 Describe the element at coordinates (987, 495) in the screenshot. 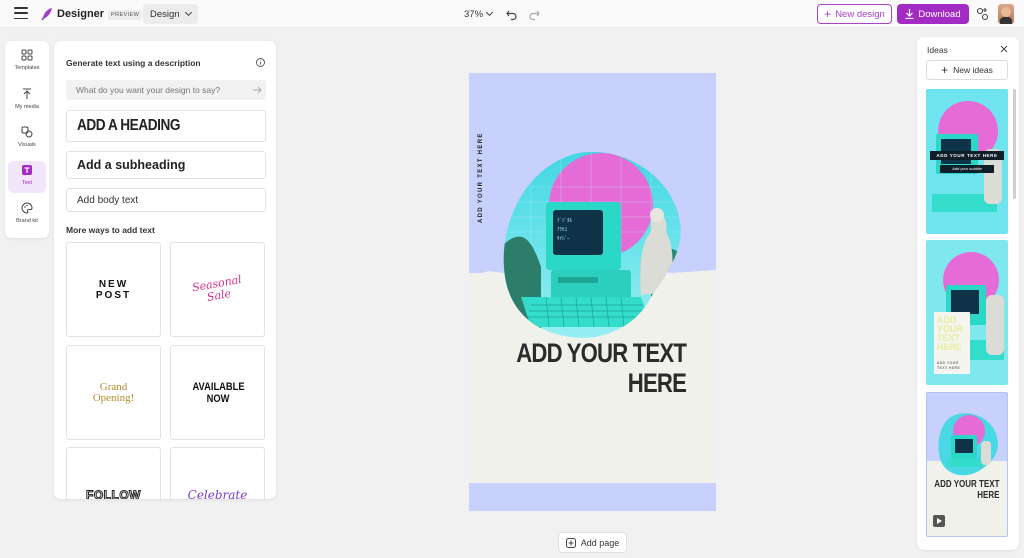

I see `idea-main-line2: HERE` at that location.